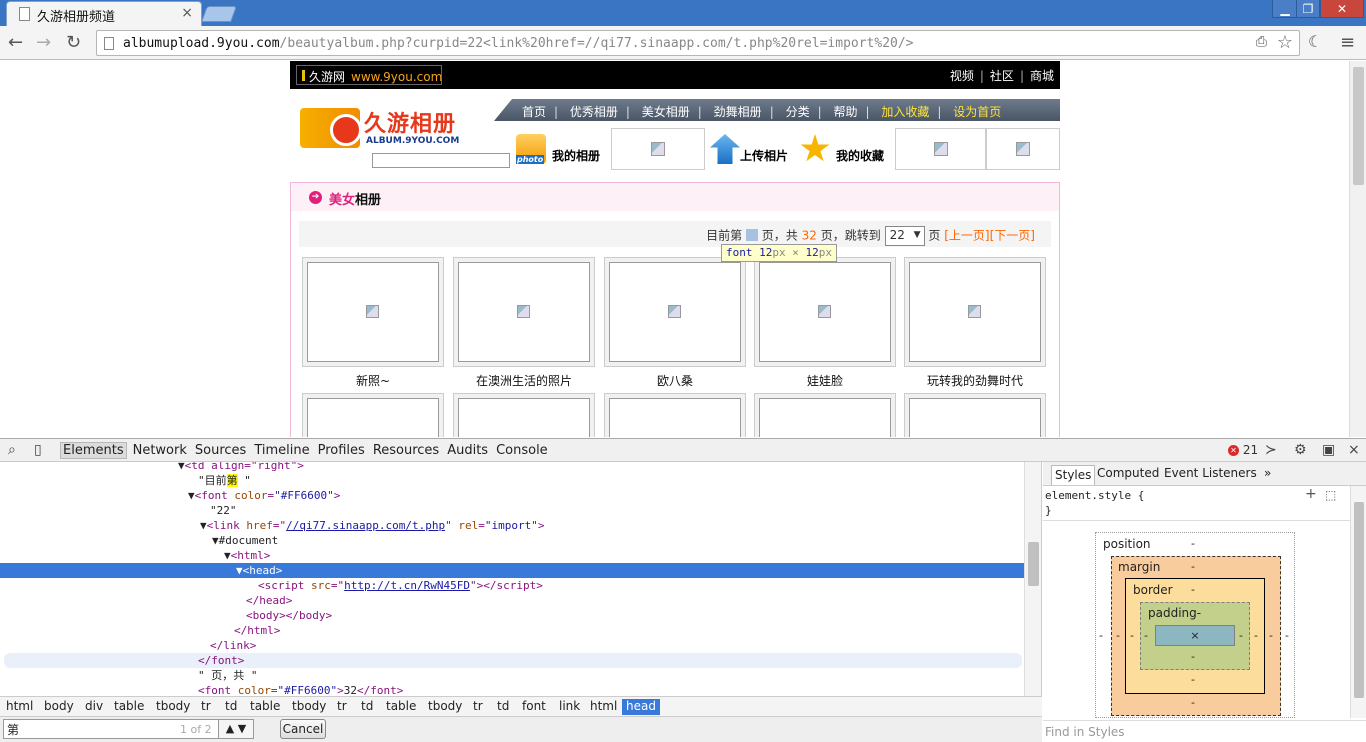  Describe the element at coordinates (846, 149) in the screenshot. I see `my-favorites-button: 我的收藏` at that location.